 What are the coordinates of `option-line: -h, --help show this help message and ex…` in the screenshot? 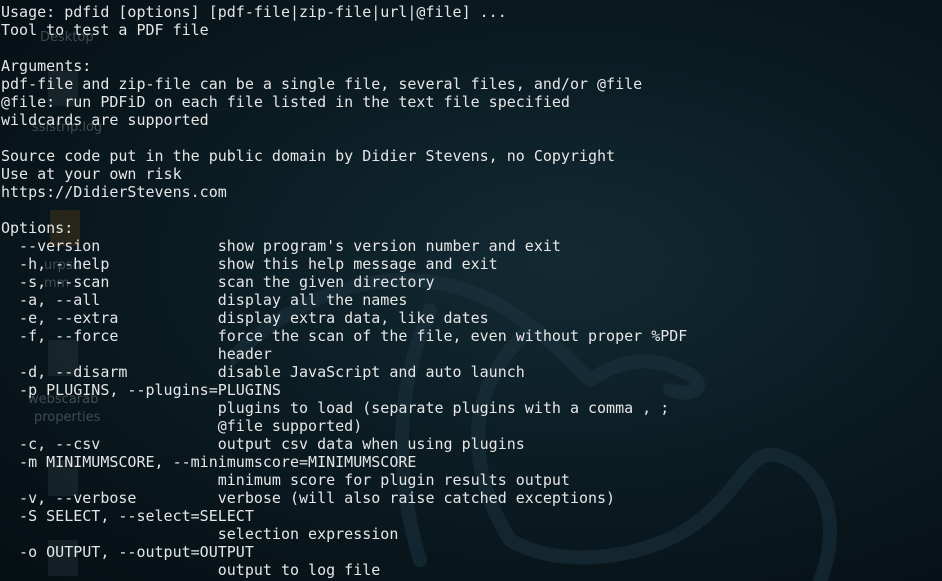 It's located at (249, 264).